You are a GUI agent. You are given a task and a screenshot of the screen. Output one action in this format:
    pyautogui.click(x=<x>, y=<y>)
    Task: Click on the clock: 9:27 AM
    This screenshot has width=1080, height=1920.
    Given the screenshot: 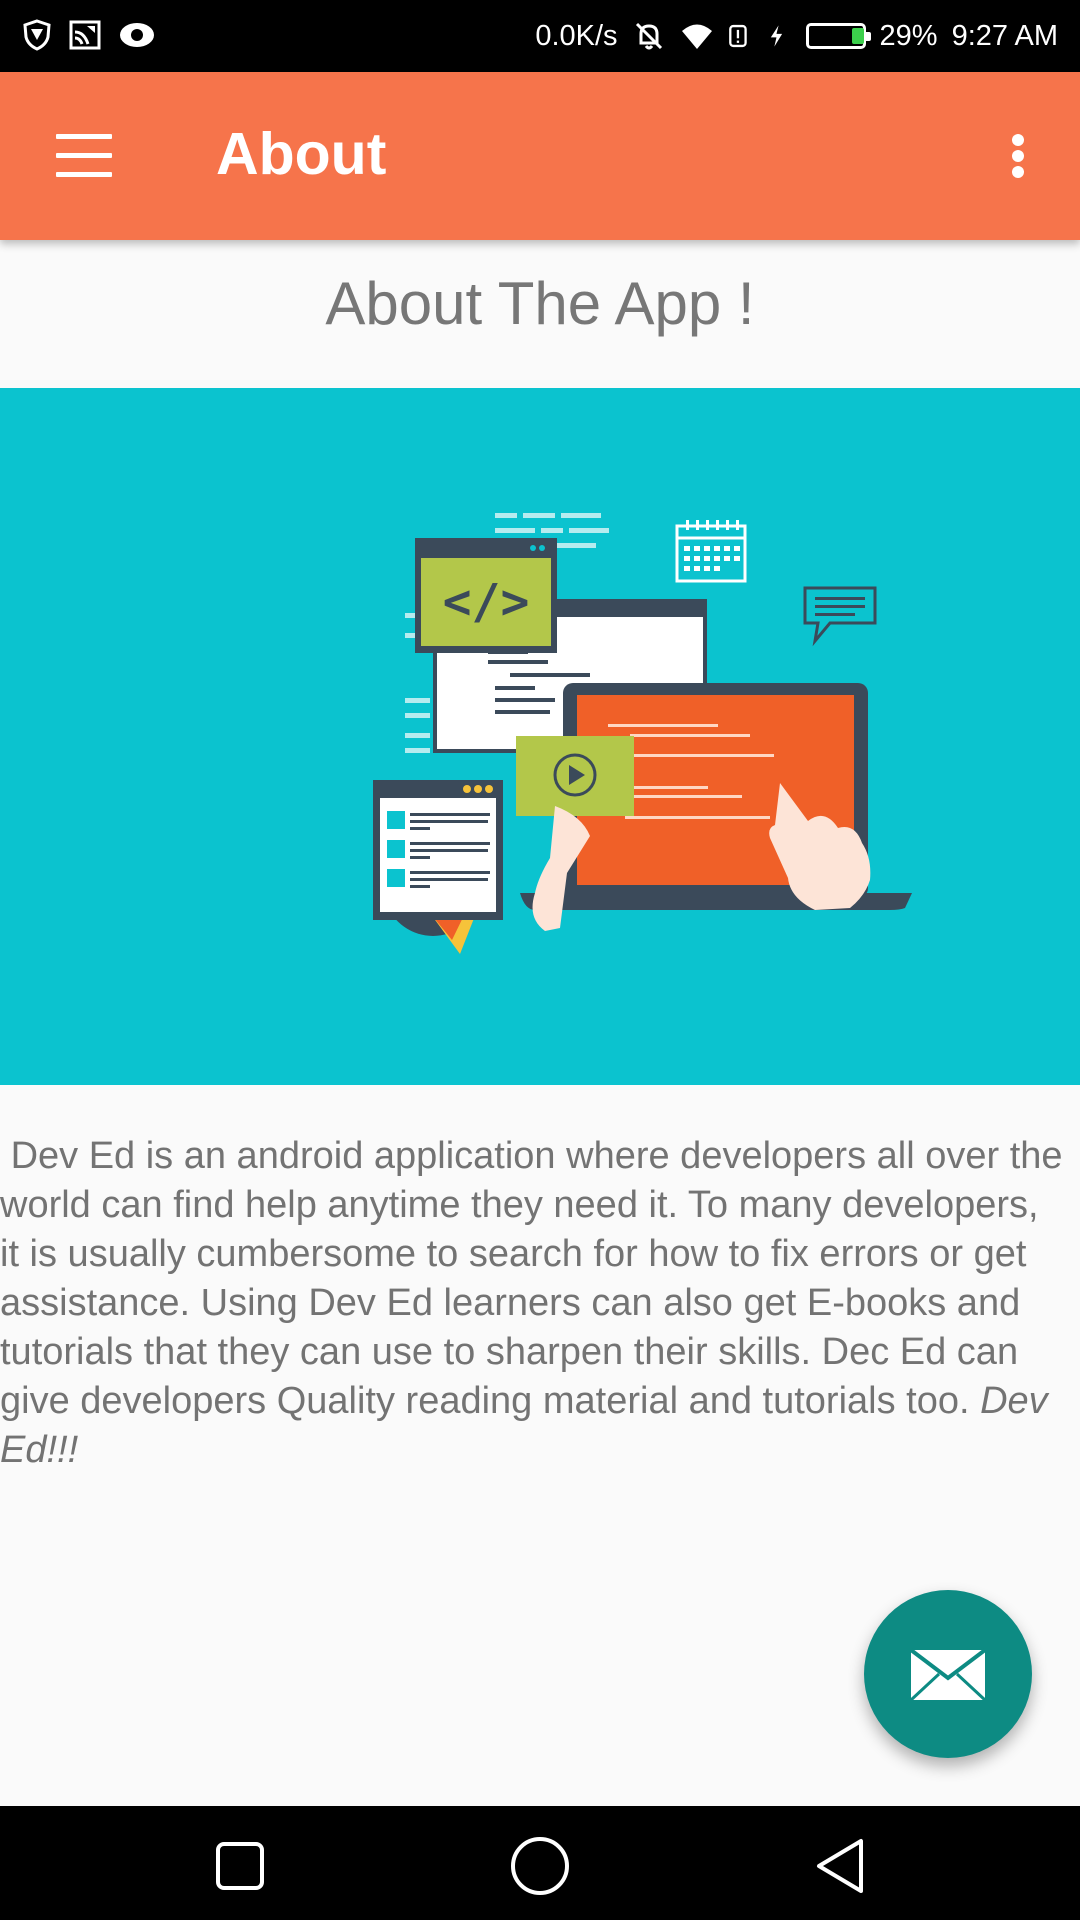 What is the action you would take?
    pyautogui.click(x=1004, y=35)
    